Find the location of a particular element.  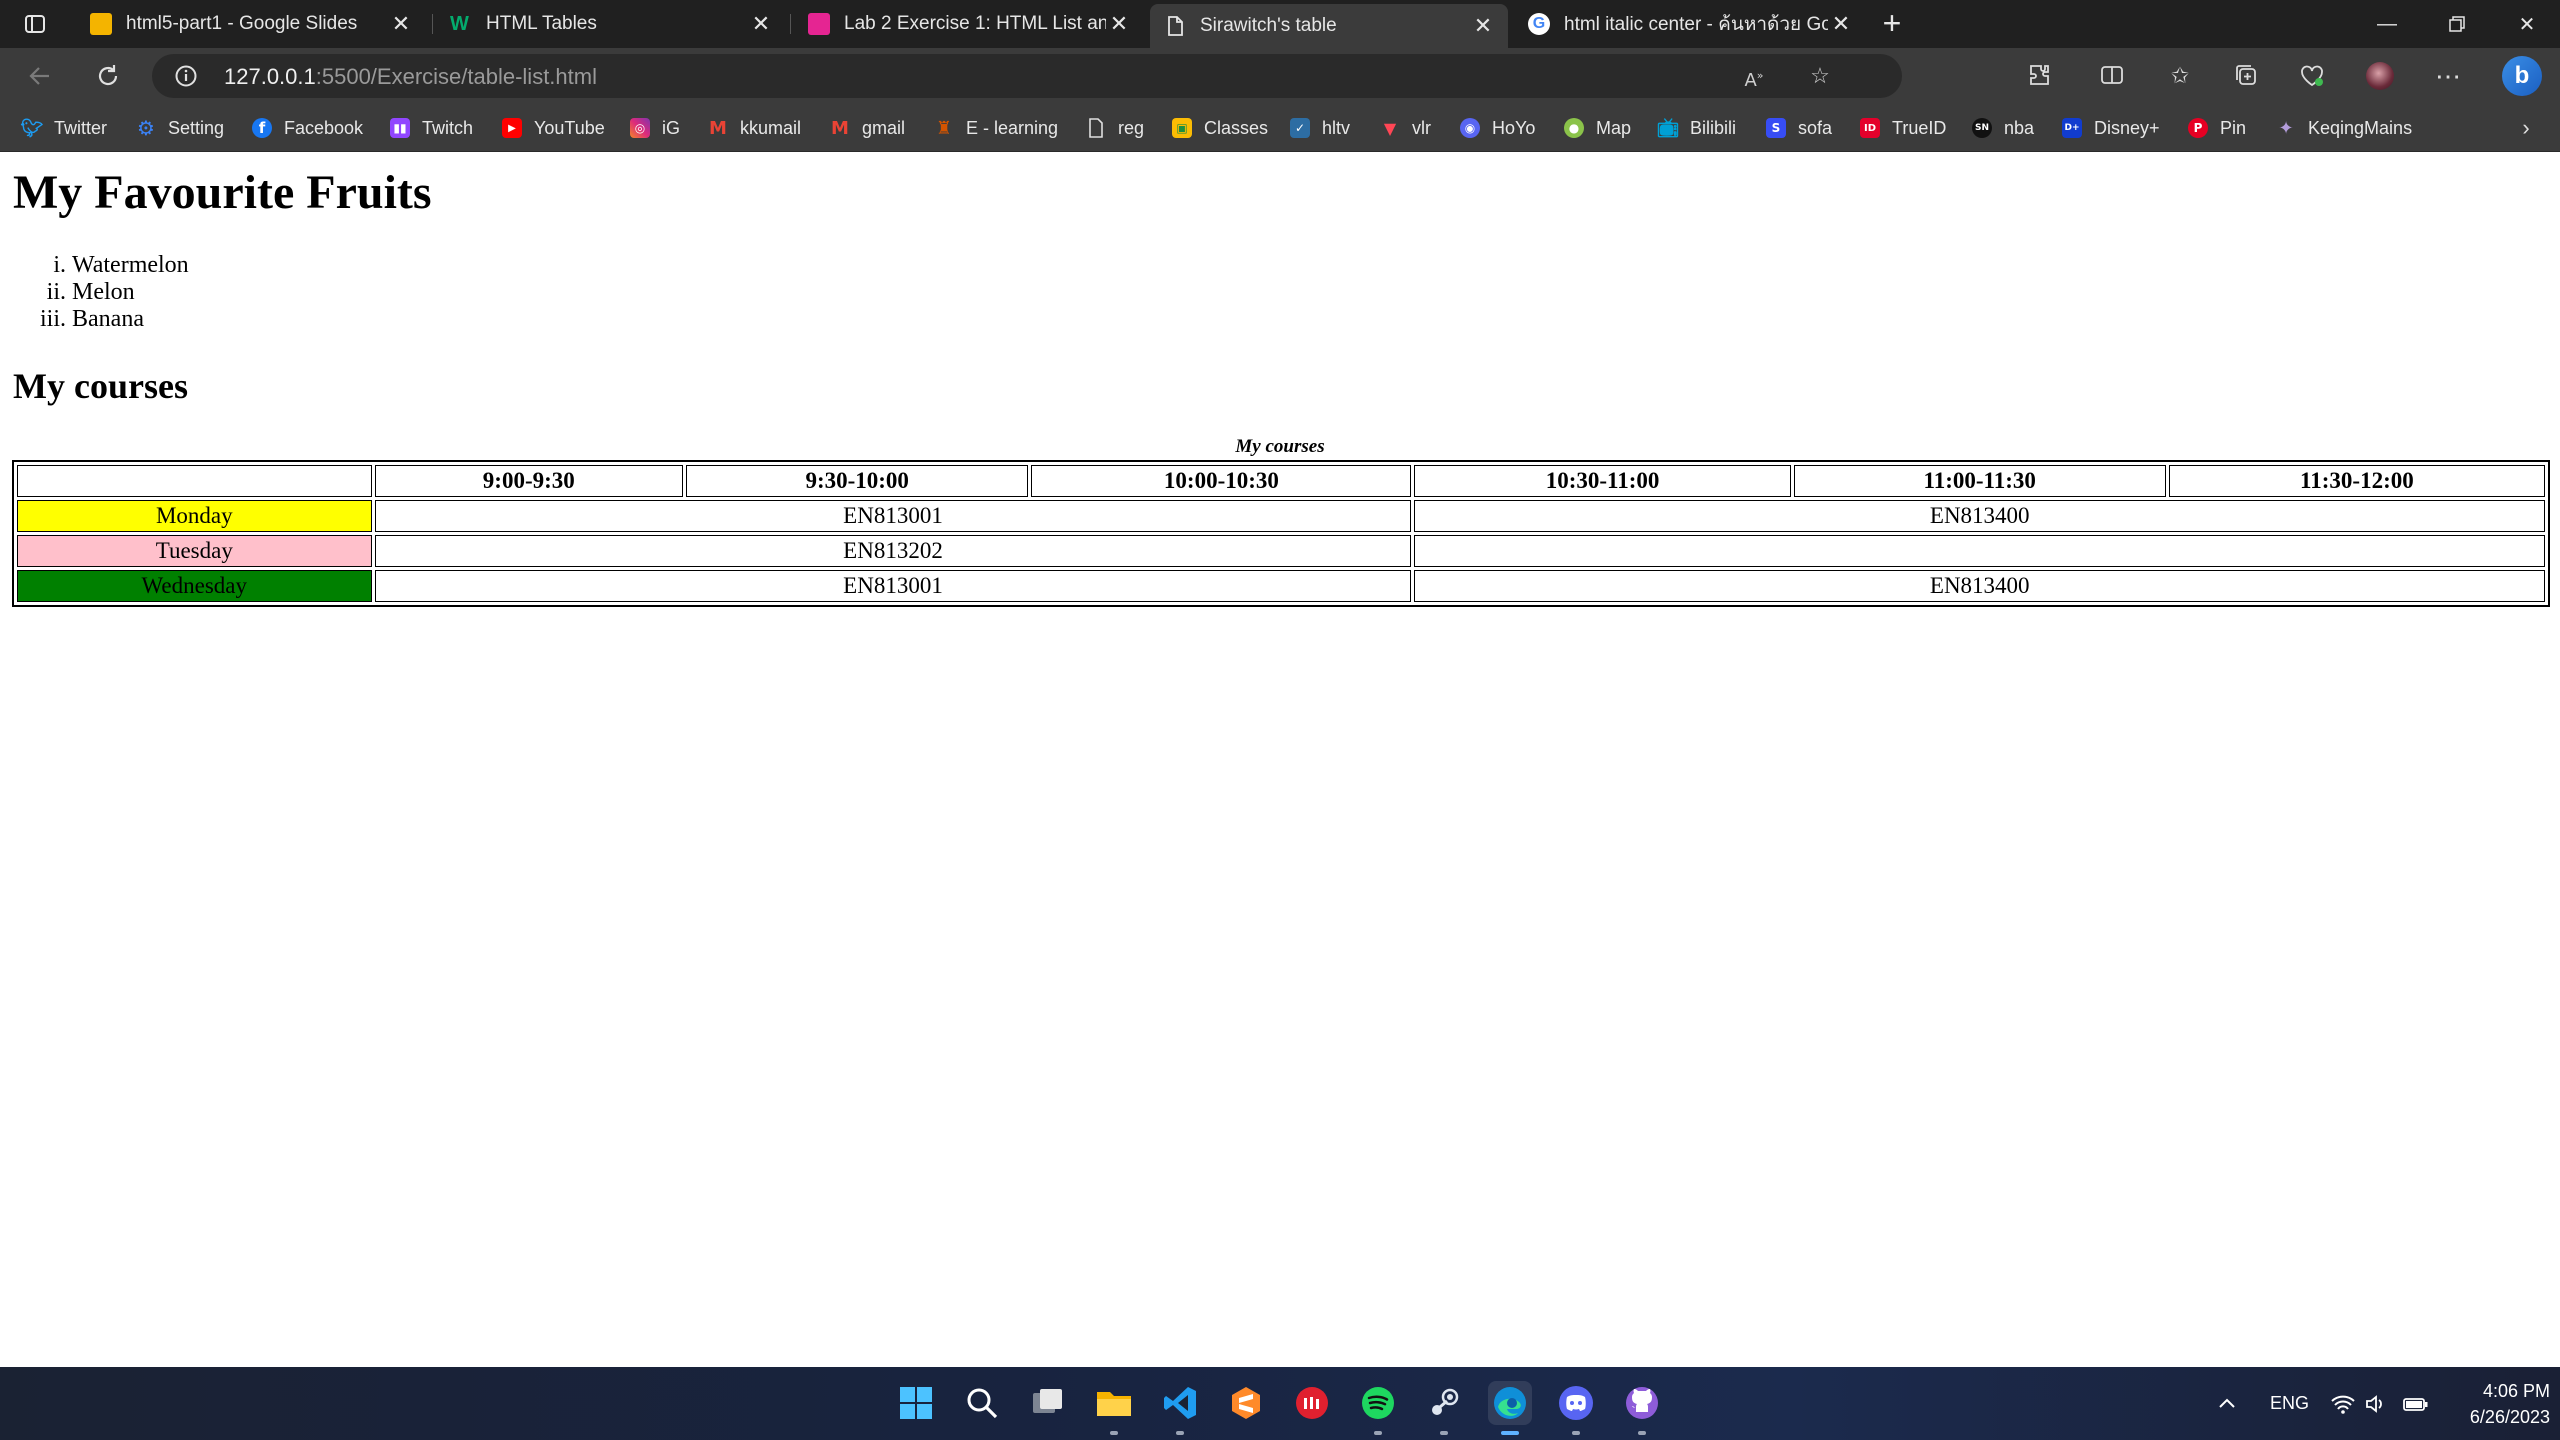

edge-icon is located at coordinates (1510, 1408).